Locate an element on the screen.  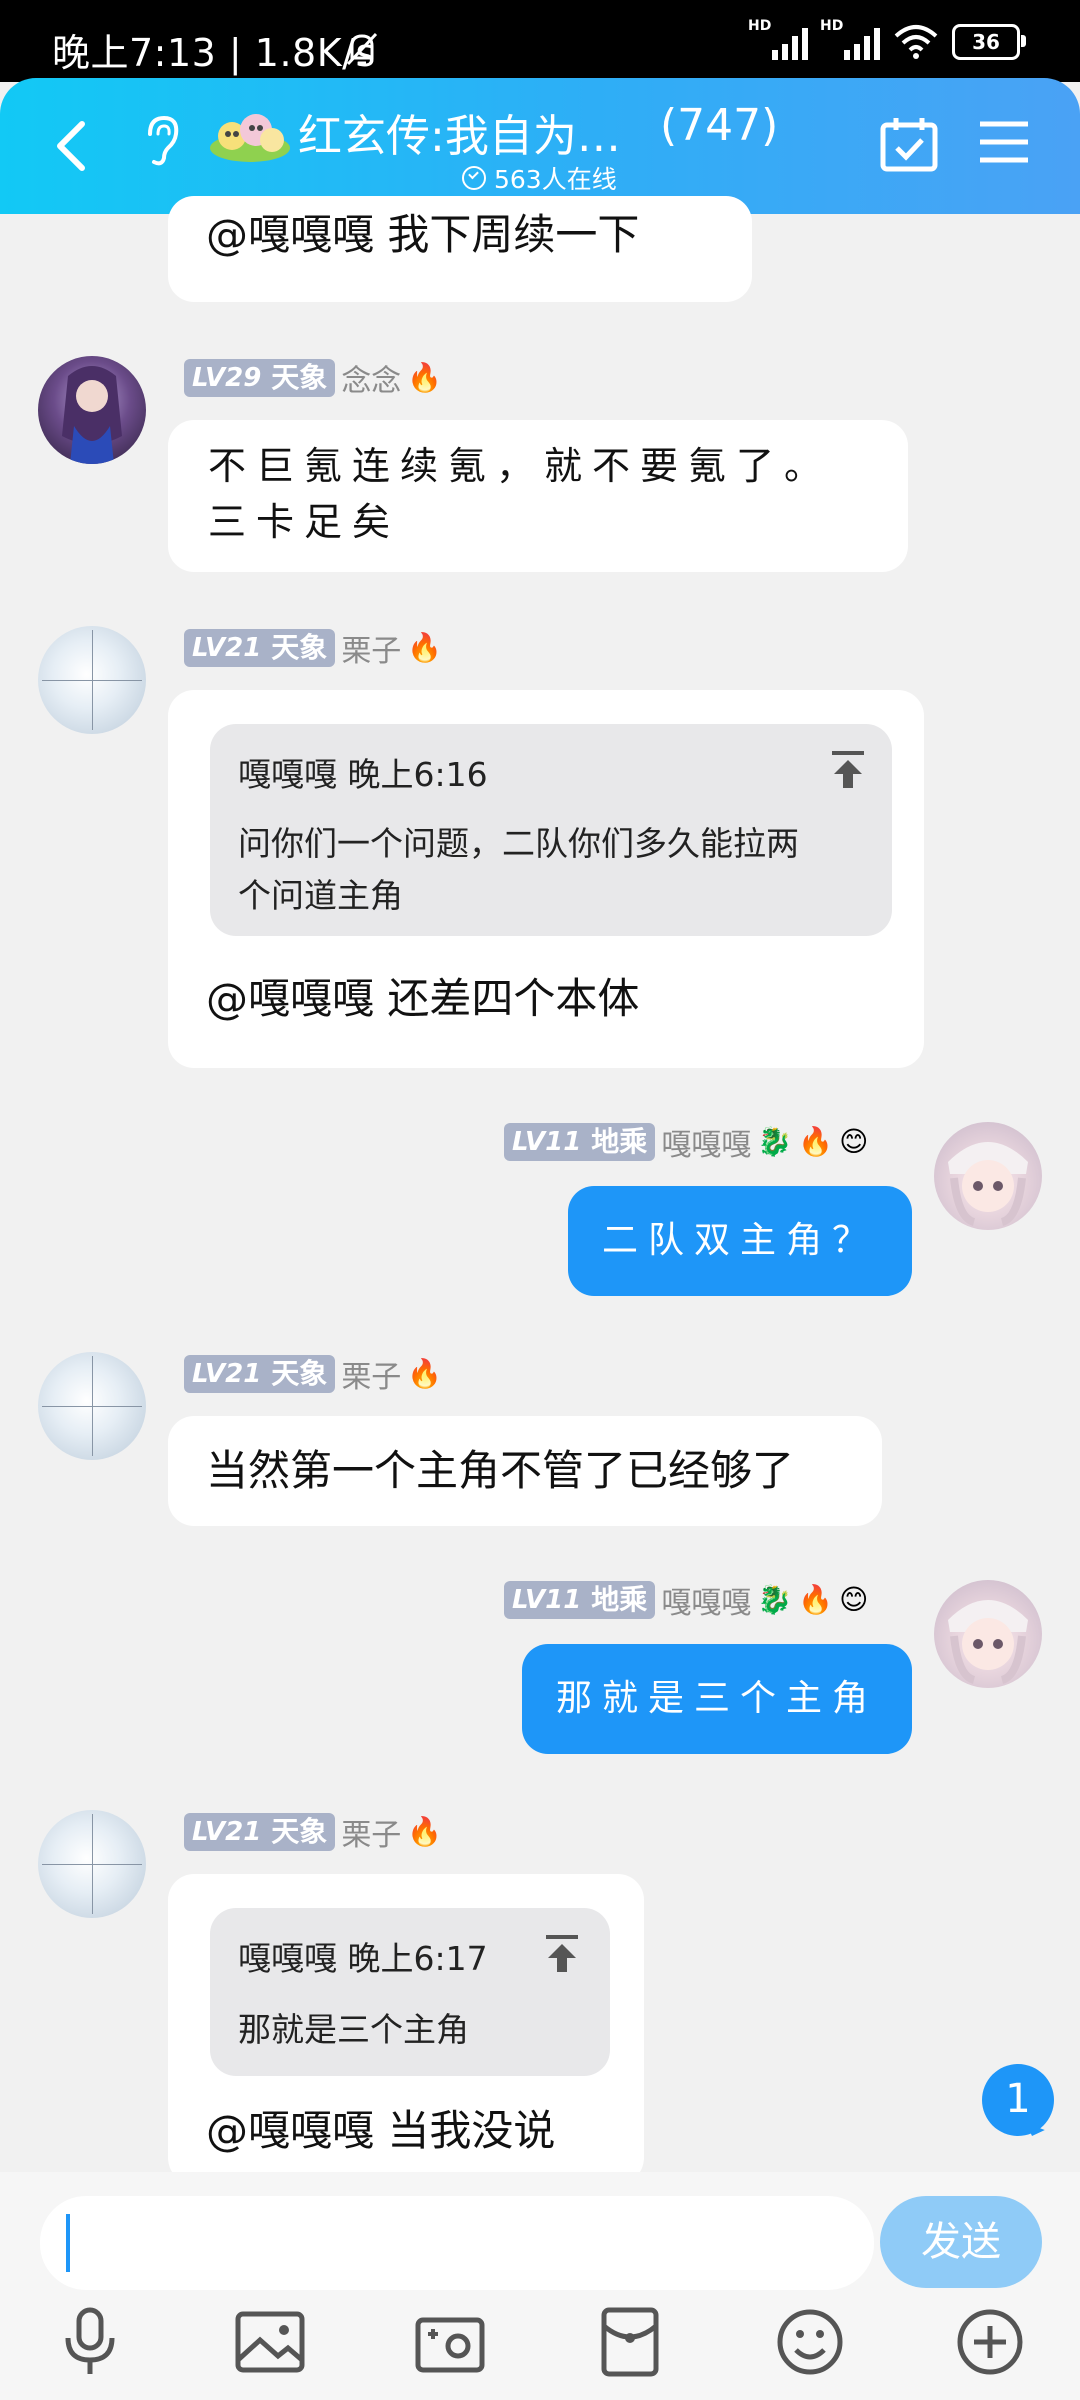
quote-time: 晚上6:16 is located at coordinates (417, 774).